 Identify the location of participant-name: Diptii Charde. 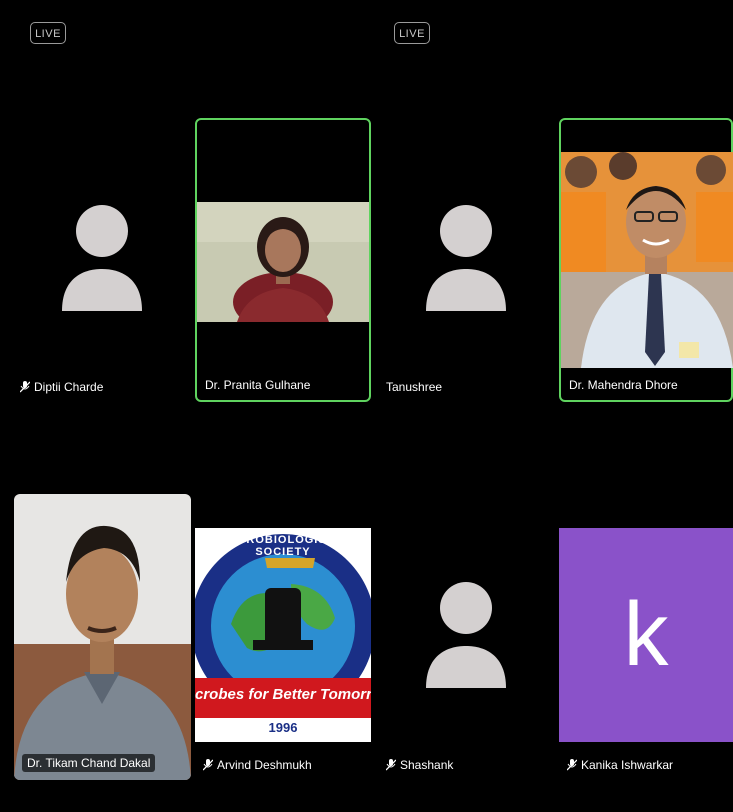
(61, 387).